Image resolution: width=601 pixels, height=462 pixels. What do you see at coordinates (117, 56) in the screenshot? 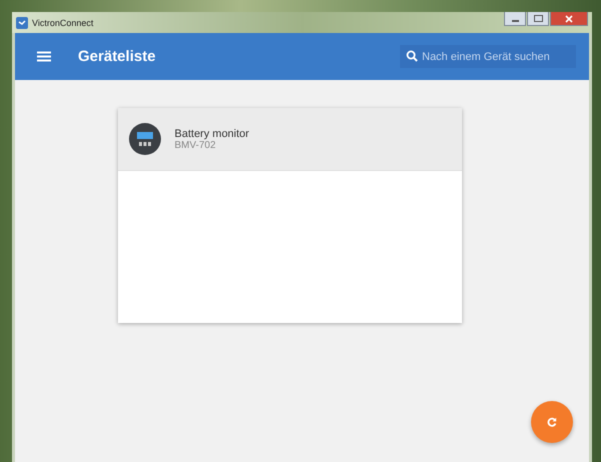
I see `page-title: Geräteliste` at bounding box center [117, 56].